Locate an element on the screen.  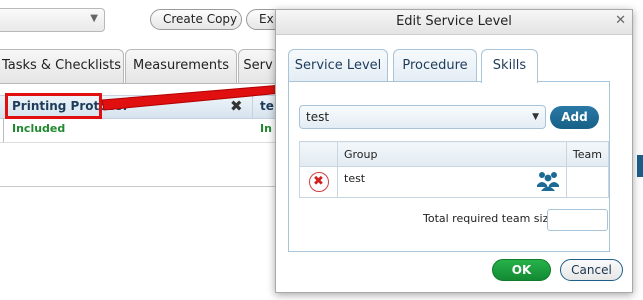
table-bottom-border is located at coordinates (137, 186).